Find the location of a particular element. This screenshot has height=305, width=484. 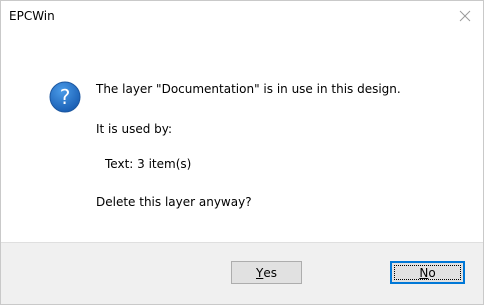

yes-label-rest: es is located at coordinates (270, 272).